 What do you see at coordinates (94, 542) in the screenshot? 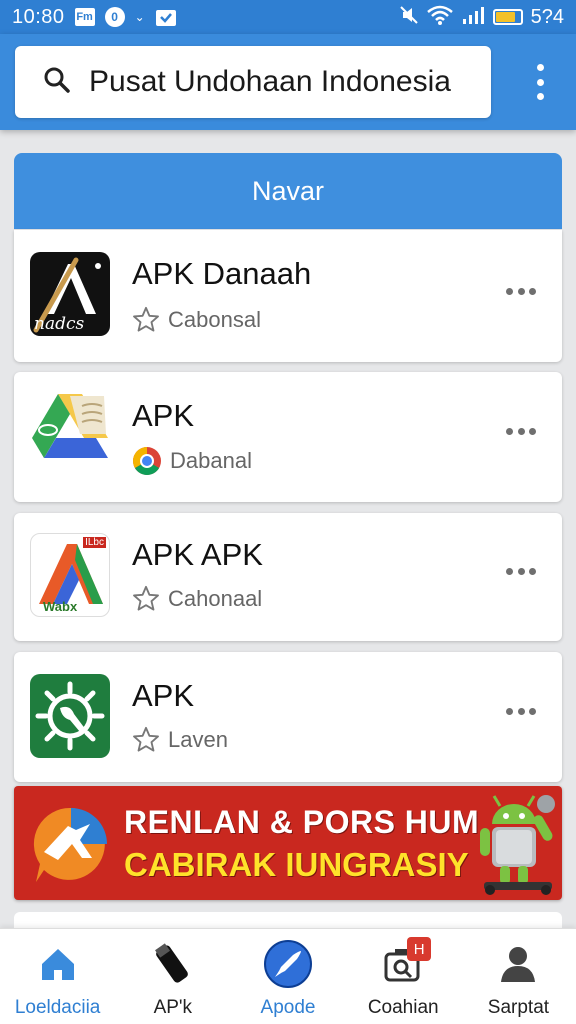
I see `app-icon-tag: ILbc` at bounding box center [94, 542].